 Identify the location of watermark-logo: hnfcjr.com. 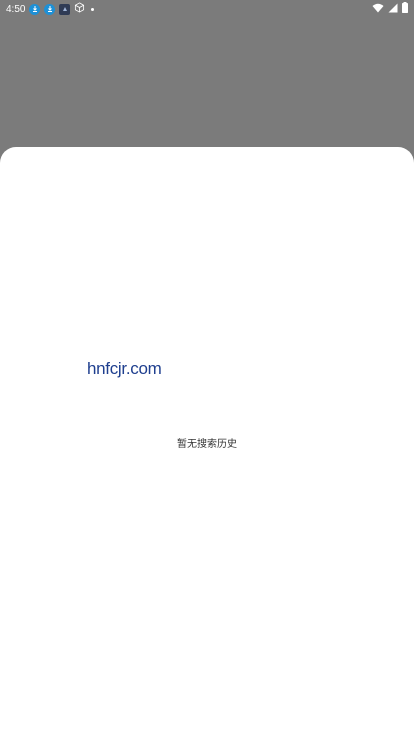
(124, 368).